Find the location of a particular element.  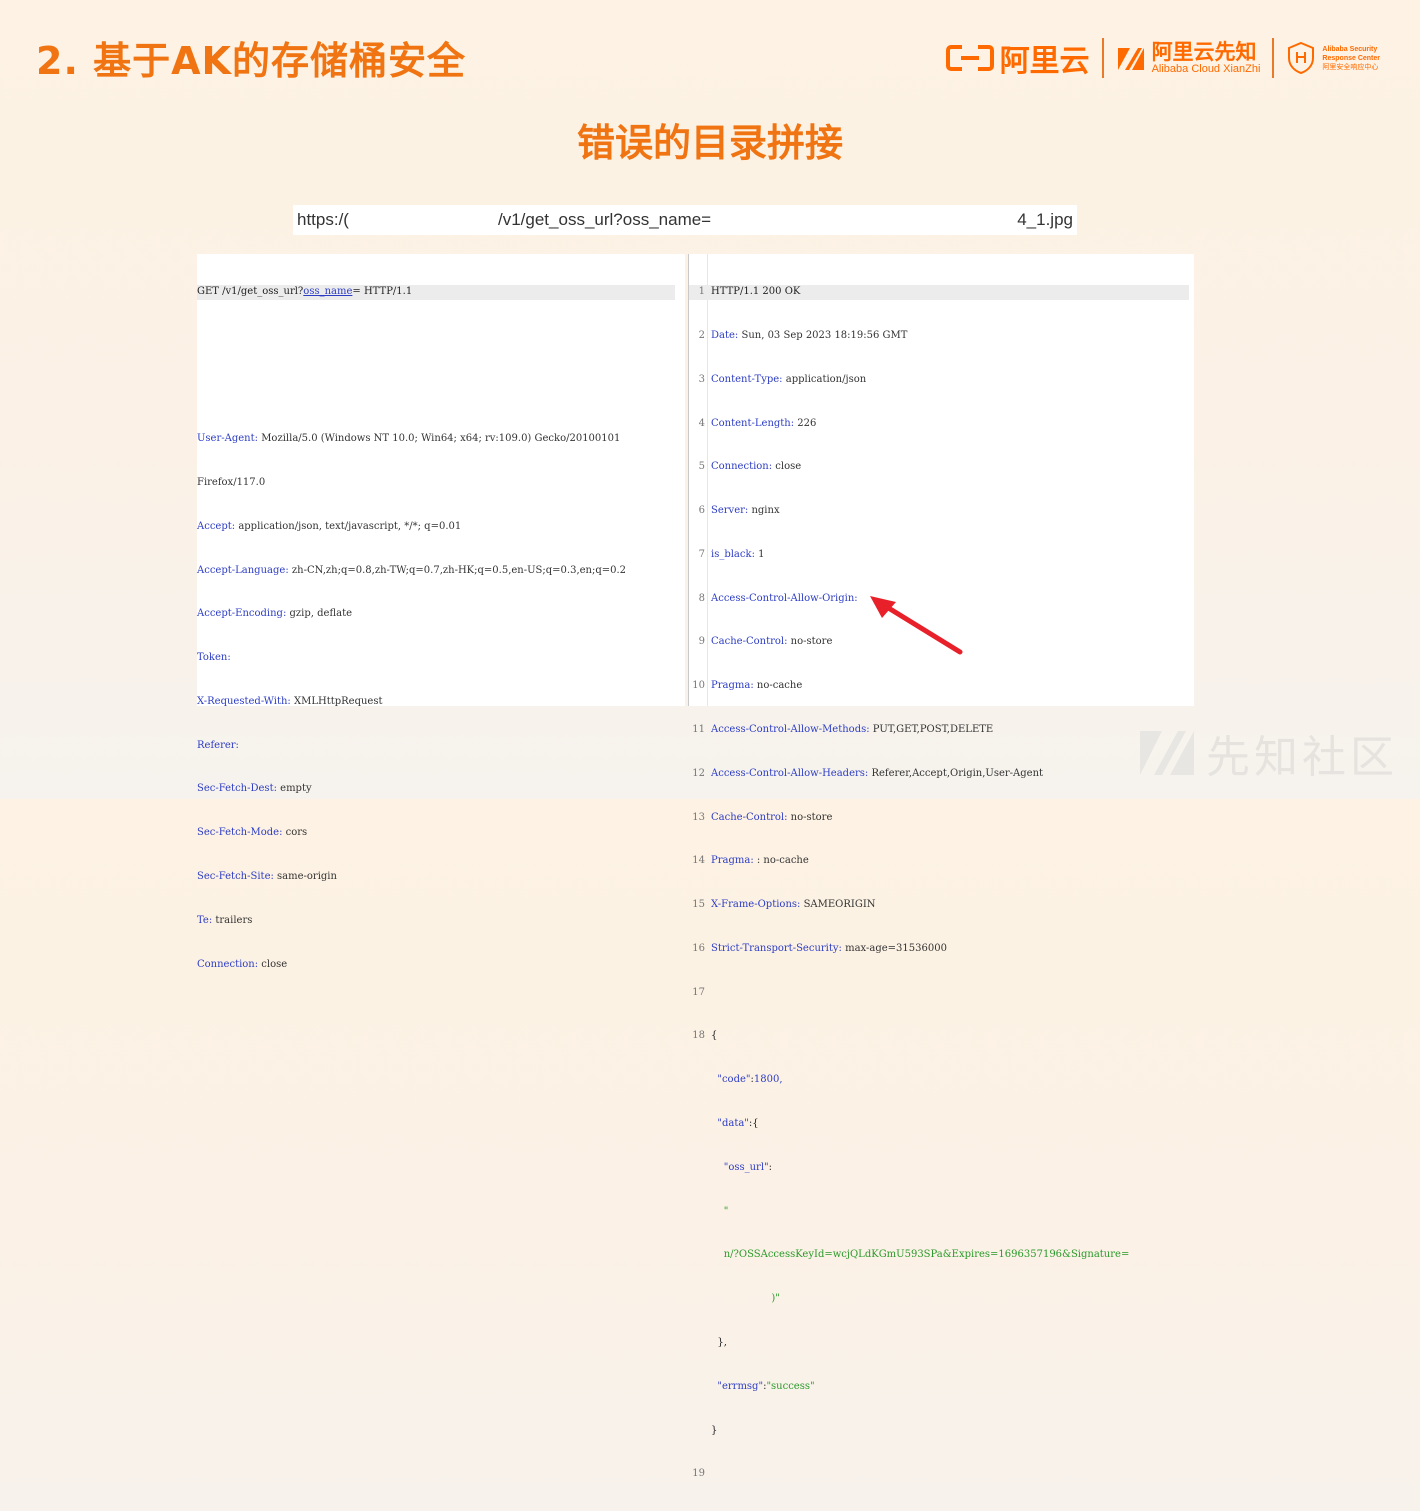

line-number: 10 is located at coordinates (698, 686).